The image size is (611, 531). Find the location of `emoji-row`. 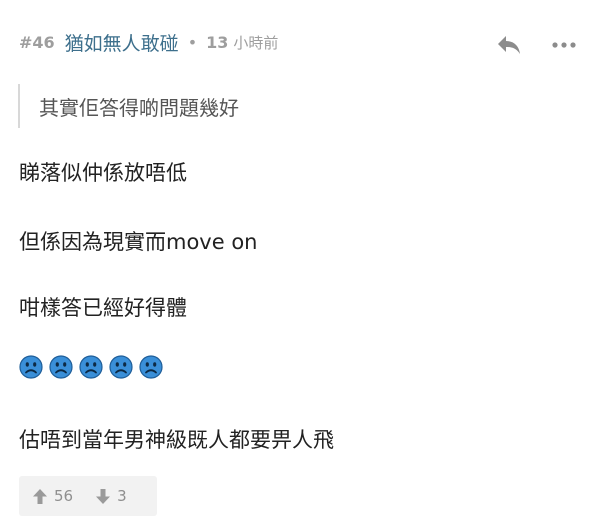

emoji-row is located at coordinates (91, 367).